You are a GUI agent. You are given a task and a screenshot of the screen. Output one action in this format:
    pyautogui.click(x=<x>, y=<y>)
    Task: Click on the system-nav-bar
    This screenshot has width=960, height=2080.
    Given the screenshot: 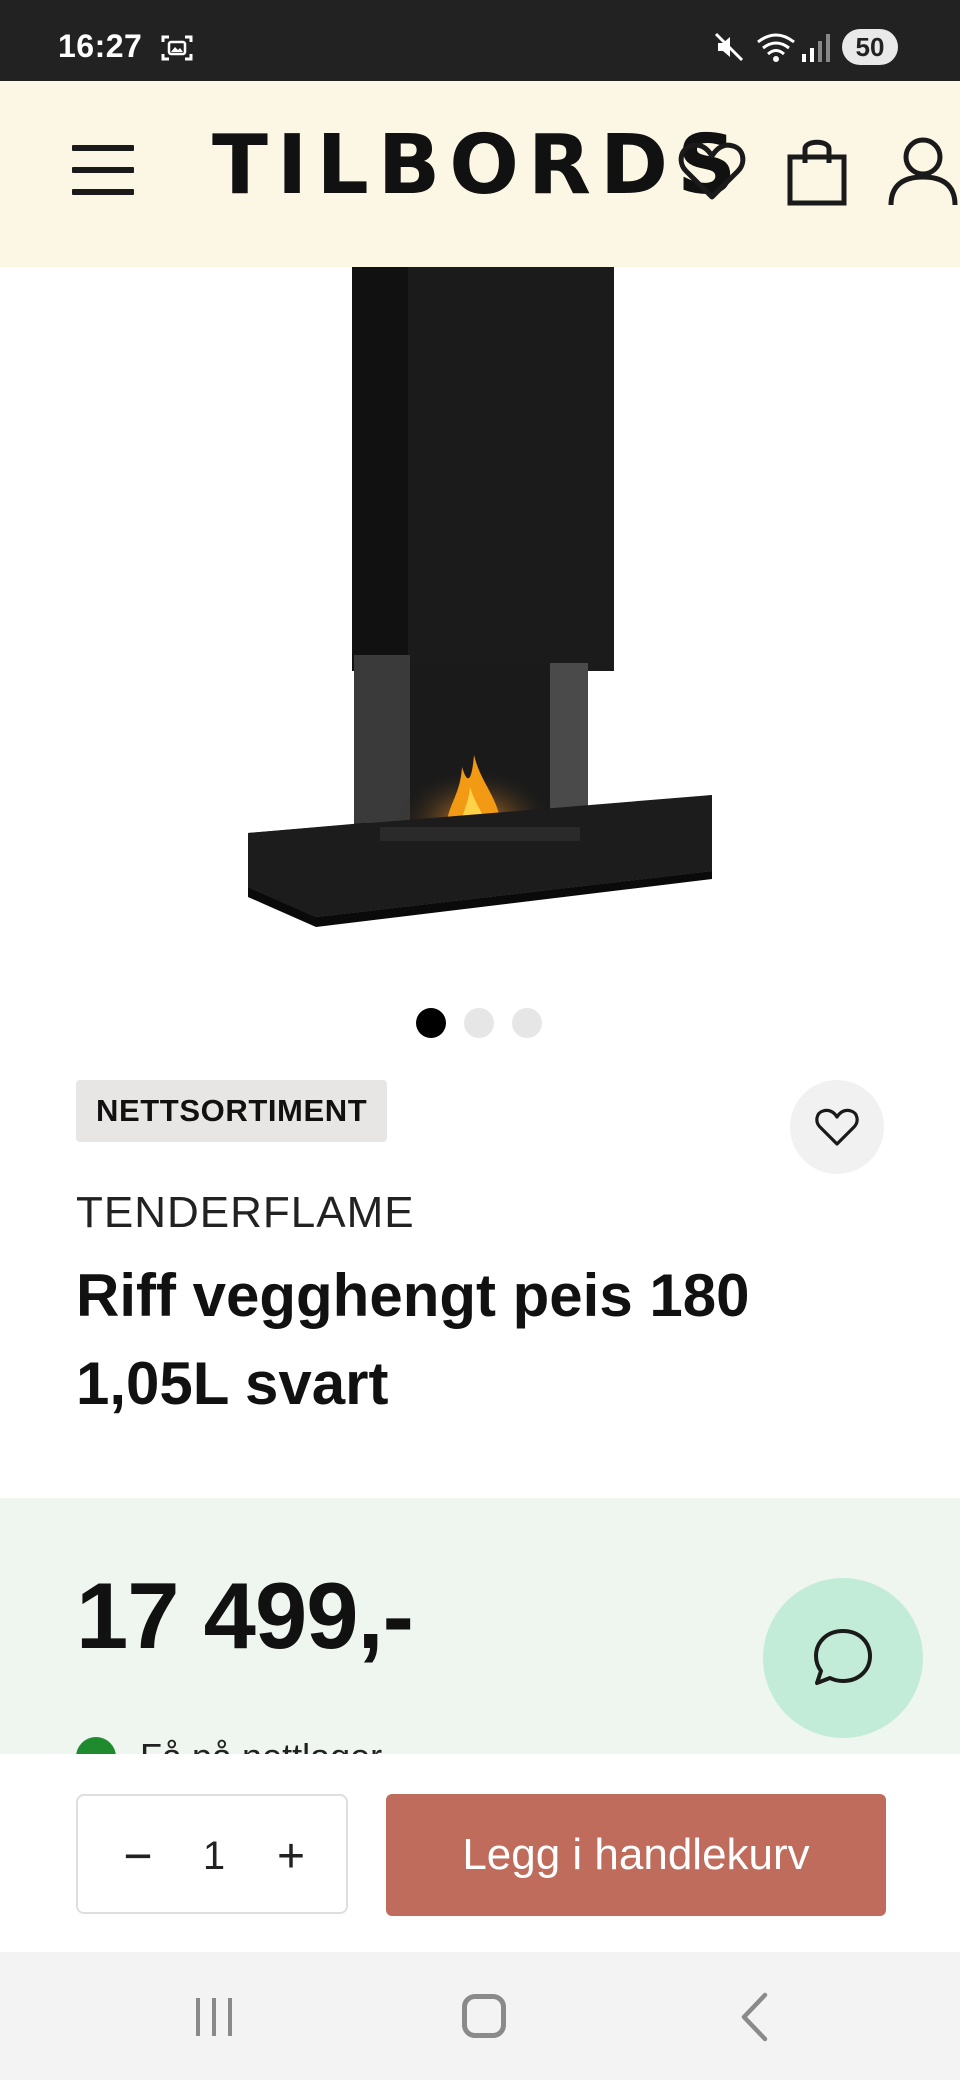 What is the action you would take?
    pyautogui.click(x=480, y=2016)
    